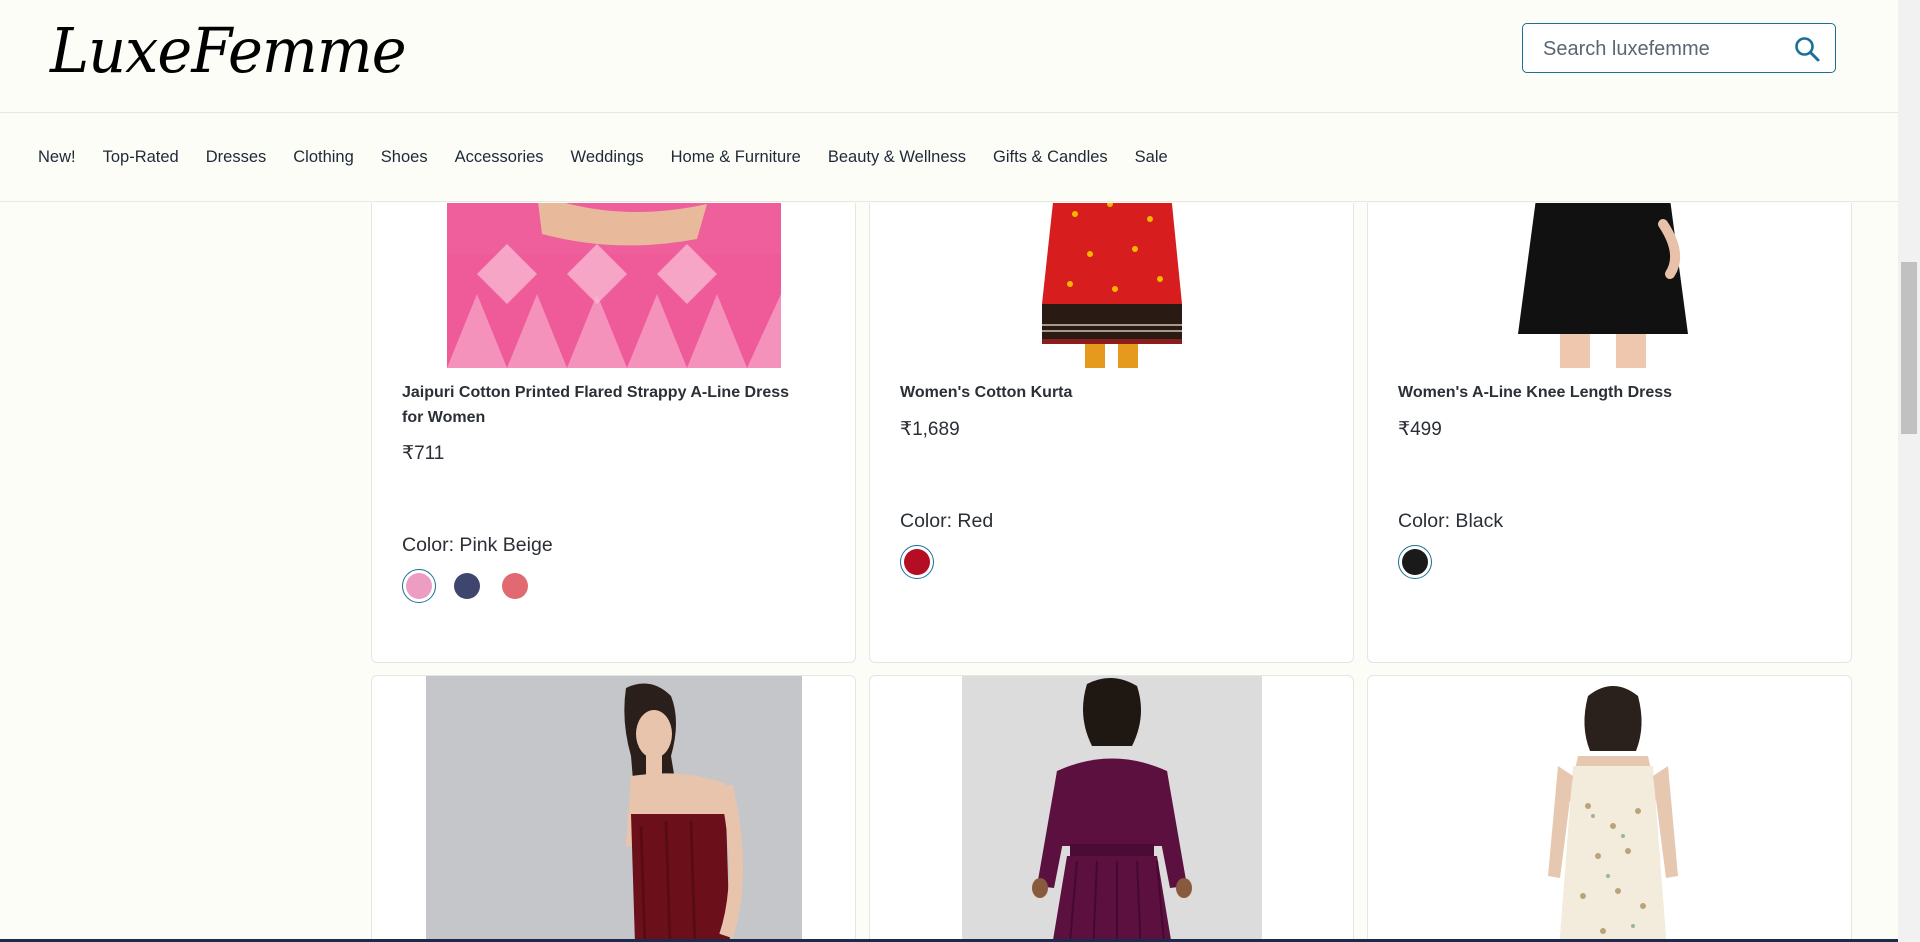 The image size is (1920, 942). Describe the element at coordinates (1598, 392) in the screenshot. I see `product-title: Women's A-Line Knee Length Dress` at that location.